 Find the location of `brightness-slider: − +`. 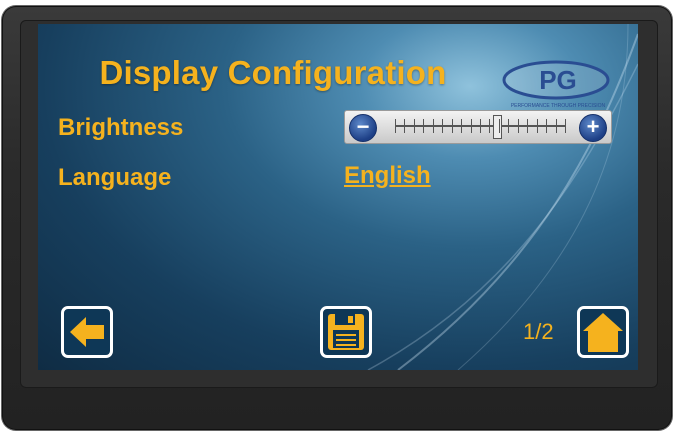

brightness-slider: − + is located at coordinates (478, 127).